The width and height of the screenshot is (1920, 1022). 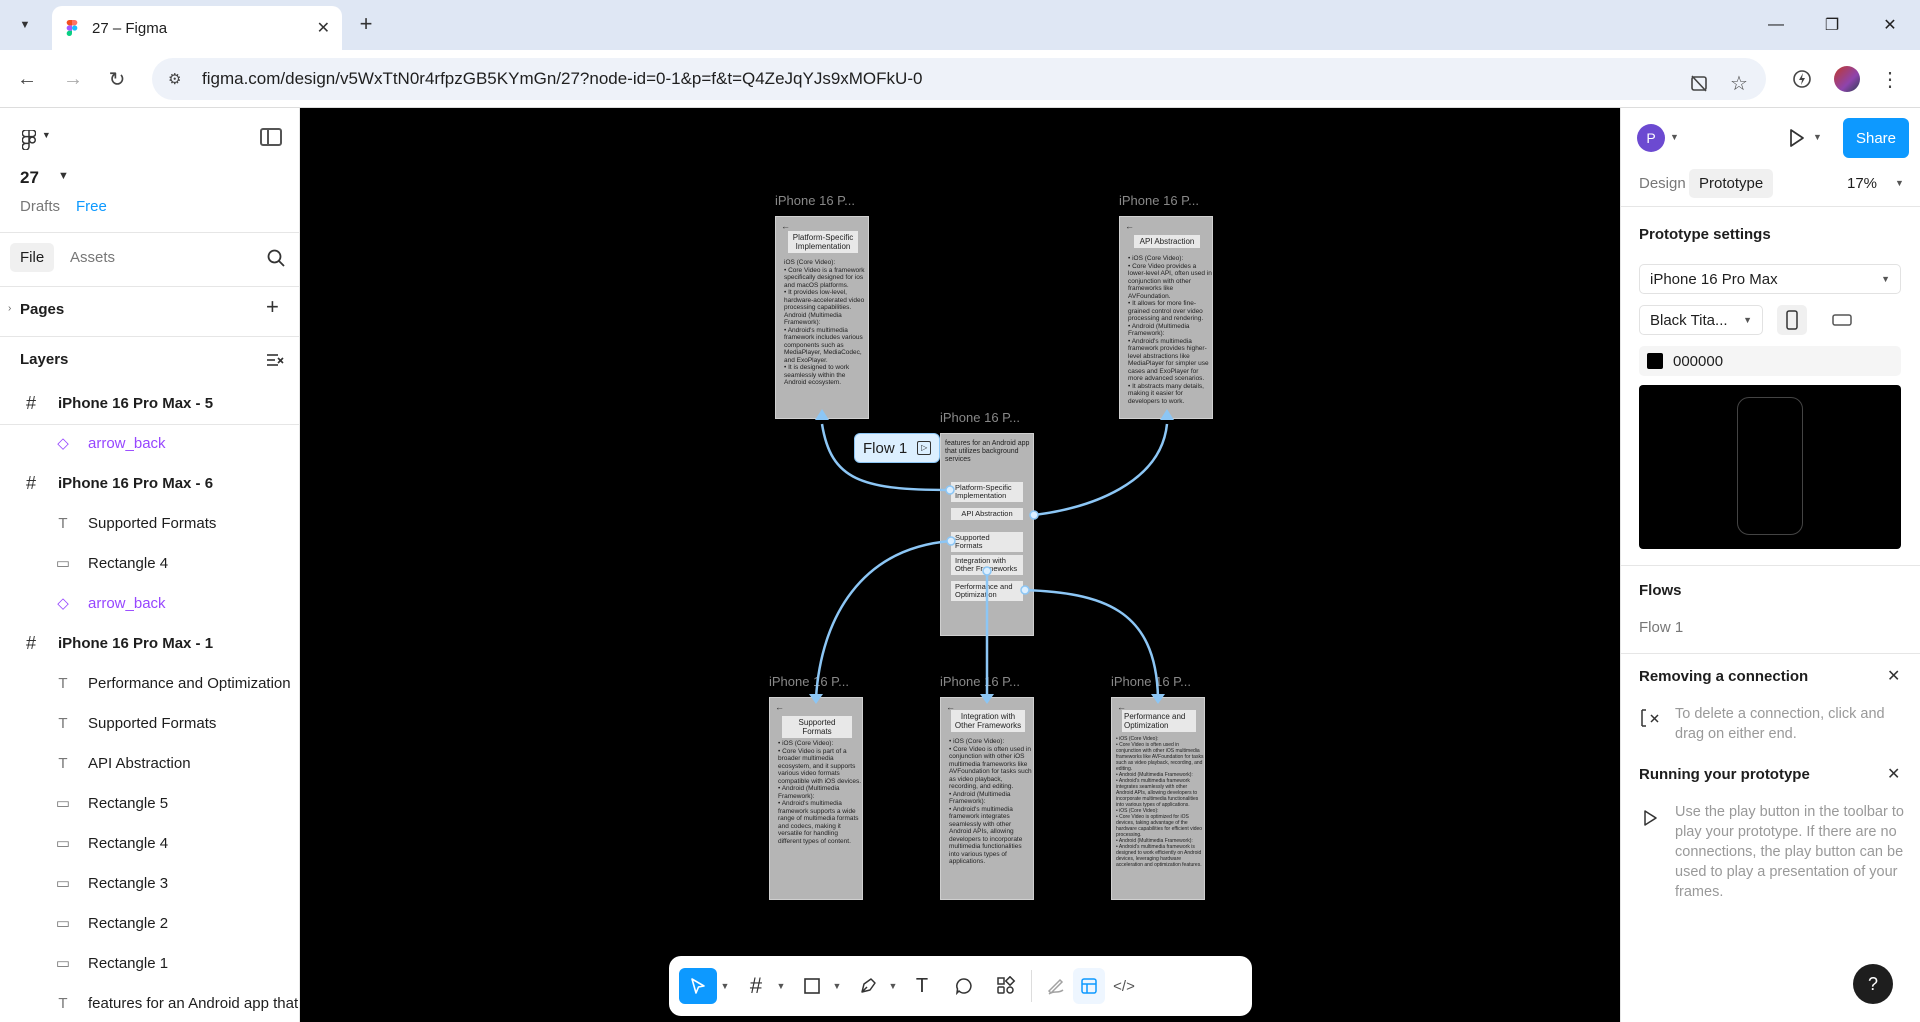 What do you see at coordinates (883, 619) in the screenshot?
I see `connection-formats` at bounding box center [883, 619].